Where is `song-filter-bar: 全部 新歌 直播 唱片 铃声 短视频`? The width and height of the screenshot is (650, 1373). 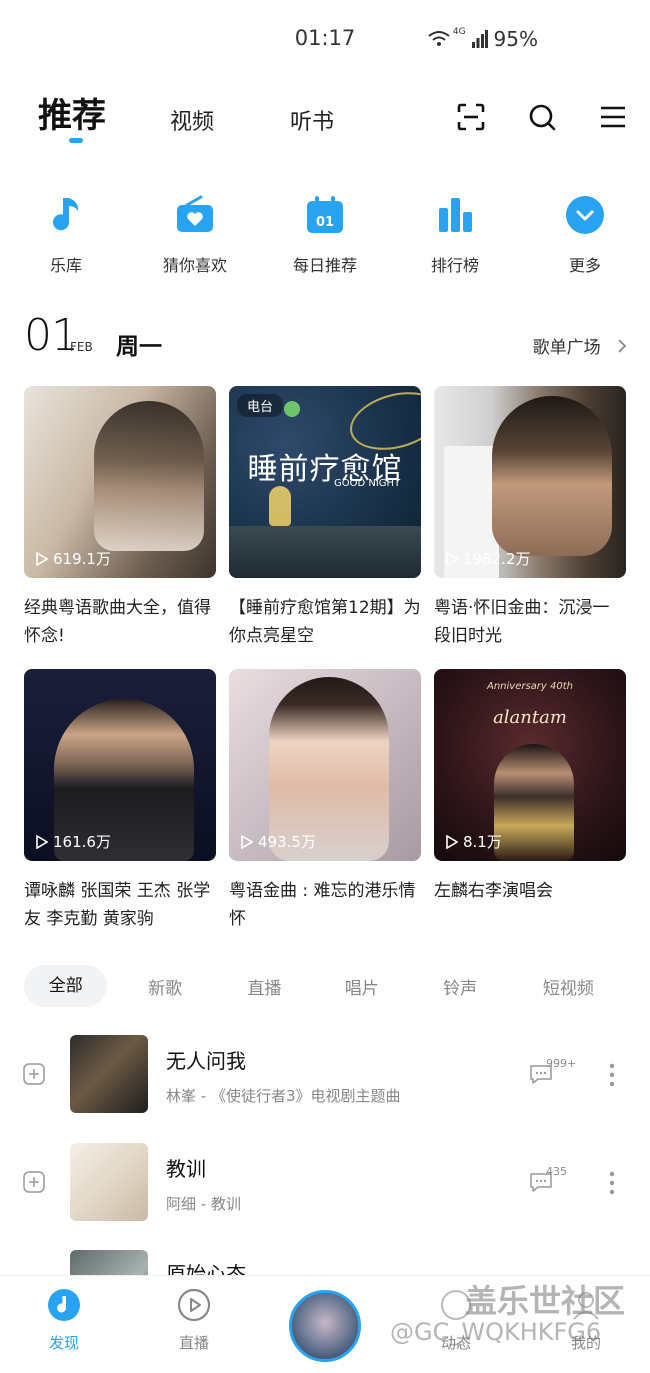
song-filter-bar: 全部 新歌 直播 唱片 铃声 短视频 is located at coordinates (329, 986).